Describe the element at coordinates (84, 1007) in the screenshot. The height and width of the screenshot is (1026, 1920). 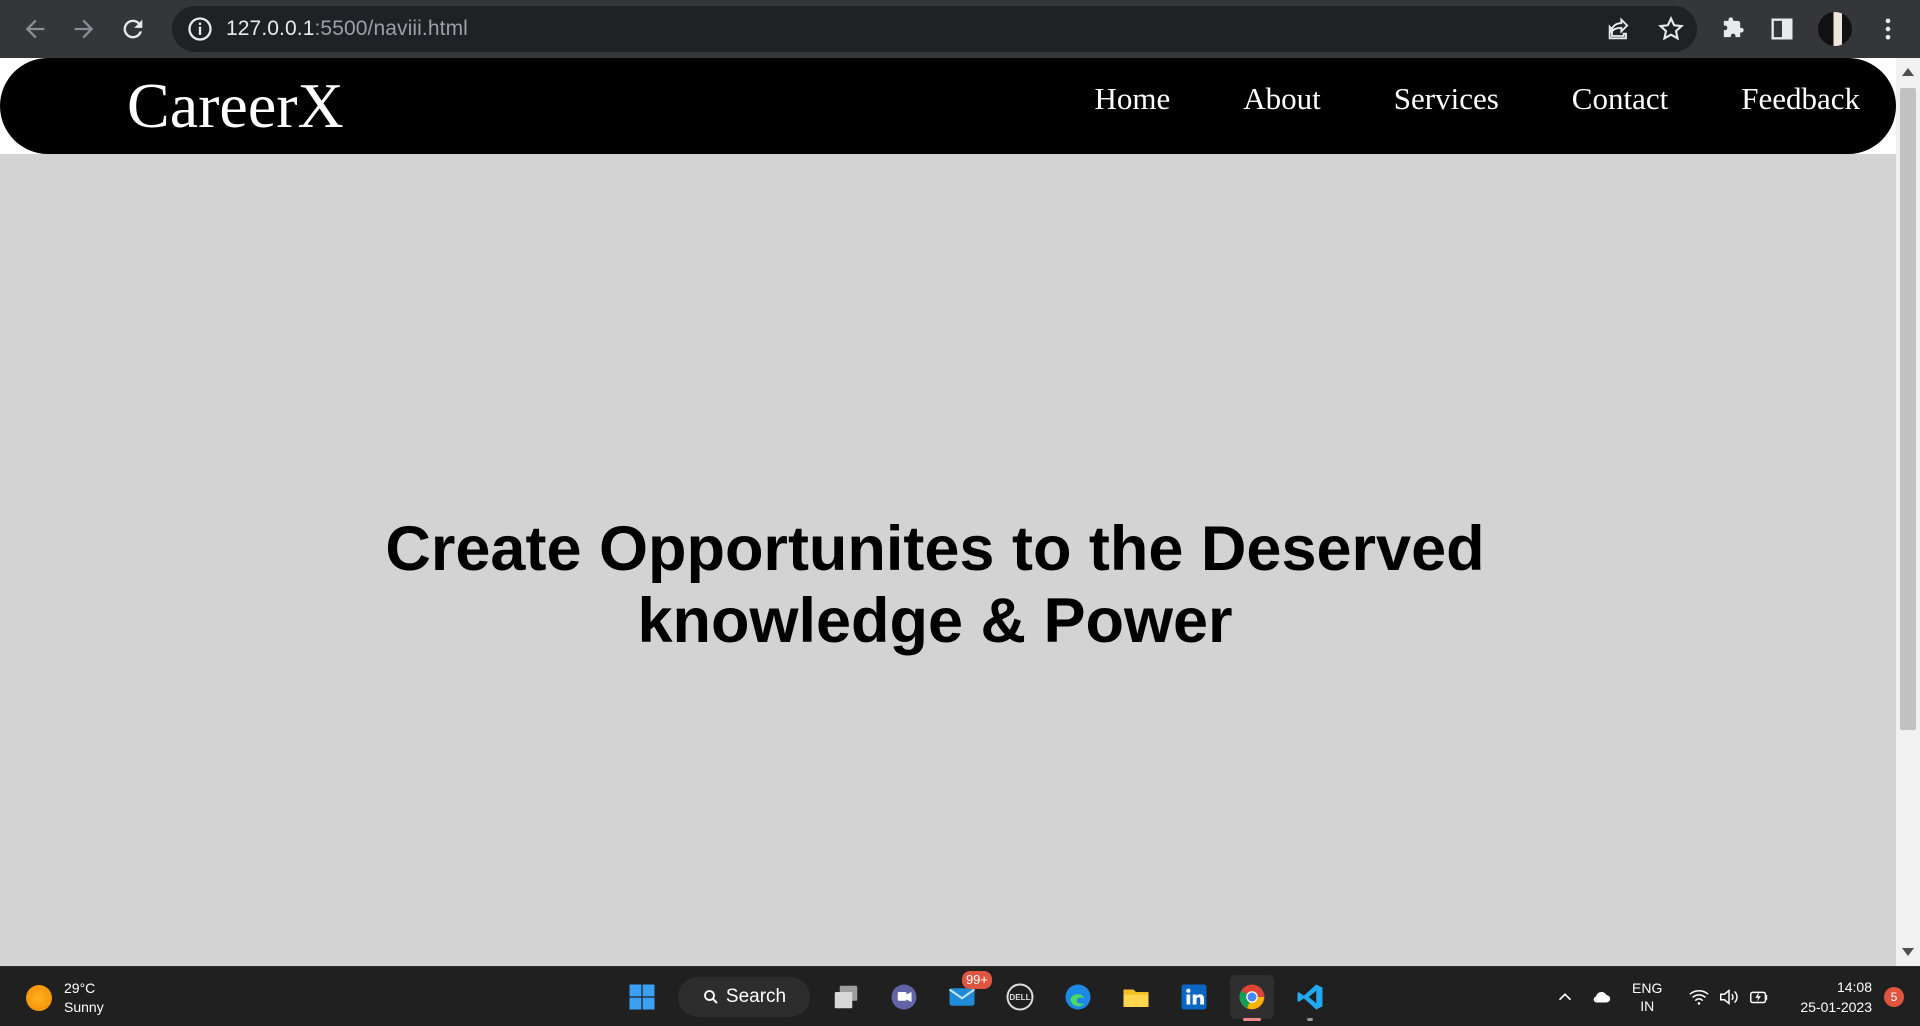
I see `weather-description: Sunny` at that location.